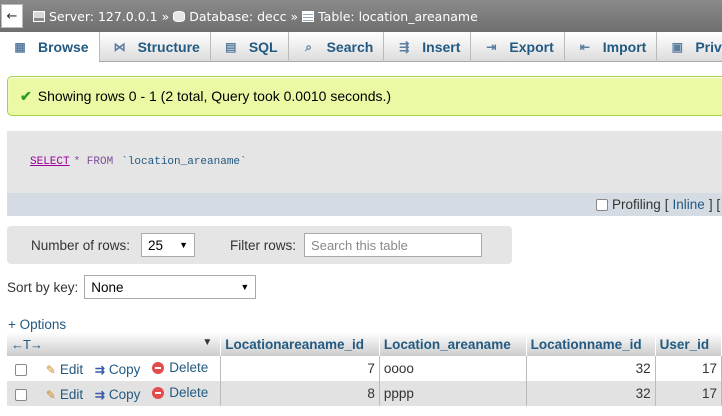 The image size is (722, 416). What do you see at coordinates (636, 204) in the screenshot?
I see `profiling-label: Profiling` at bounding box center [636, 204].